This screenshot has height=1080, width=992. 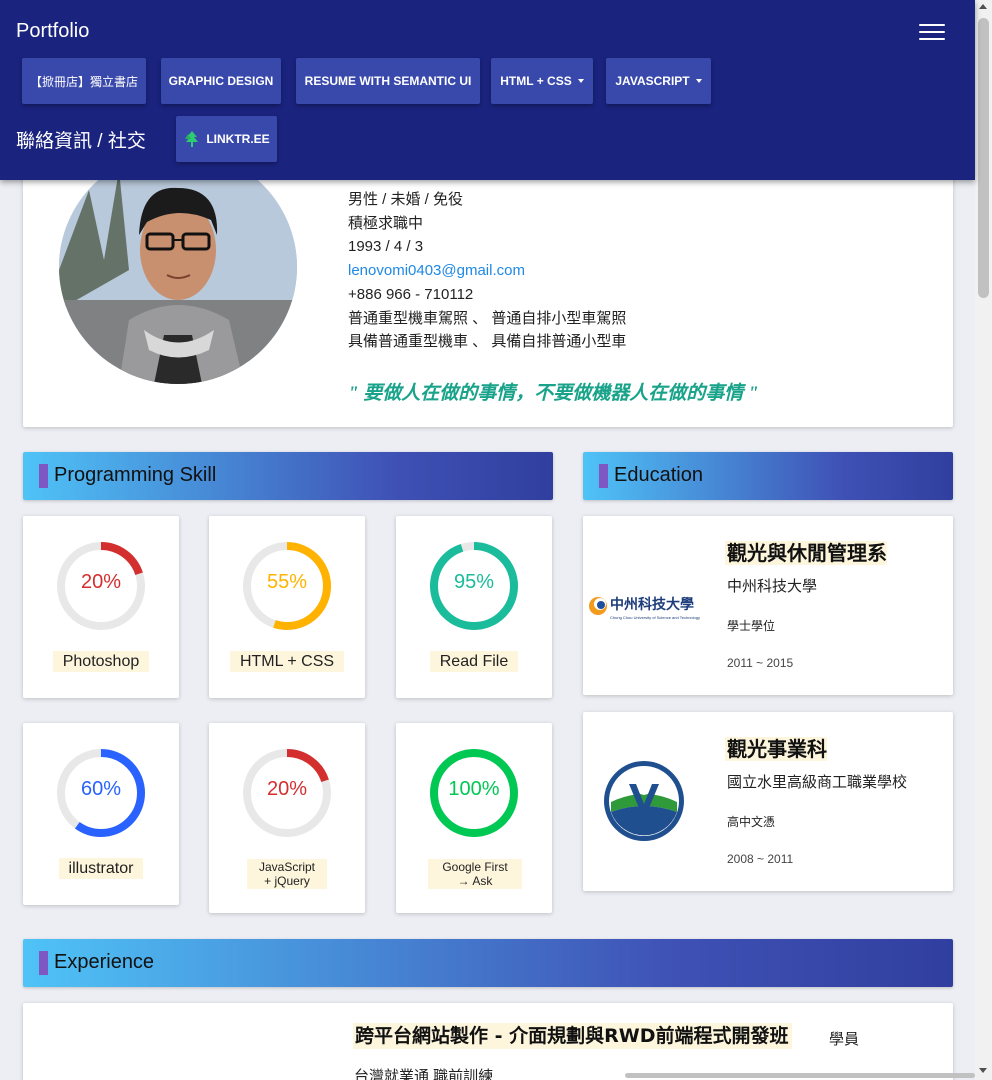 What do you see at coordinates (772, 586) in the screenshot?
I see `education-school: 中州科技大學` at bounding box center [772, 586].